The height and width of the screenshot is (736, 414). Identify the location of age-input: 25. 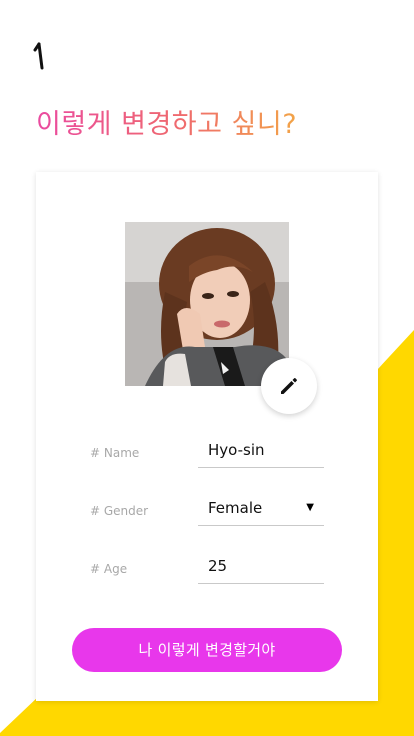
(261, 569).